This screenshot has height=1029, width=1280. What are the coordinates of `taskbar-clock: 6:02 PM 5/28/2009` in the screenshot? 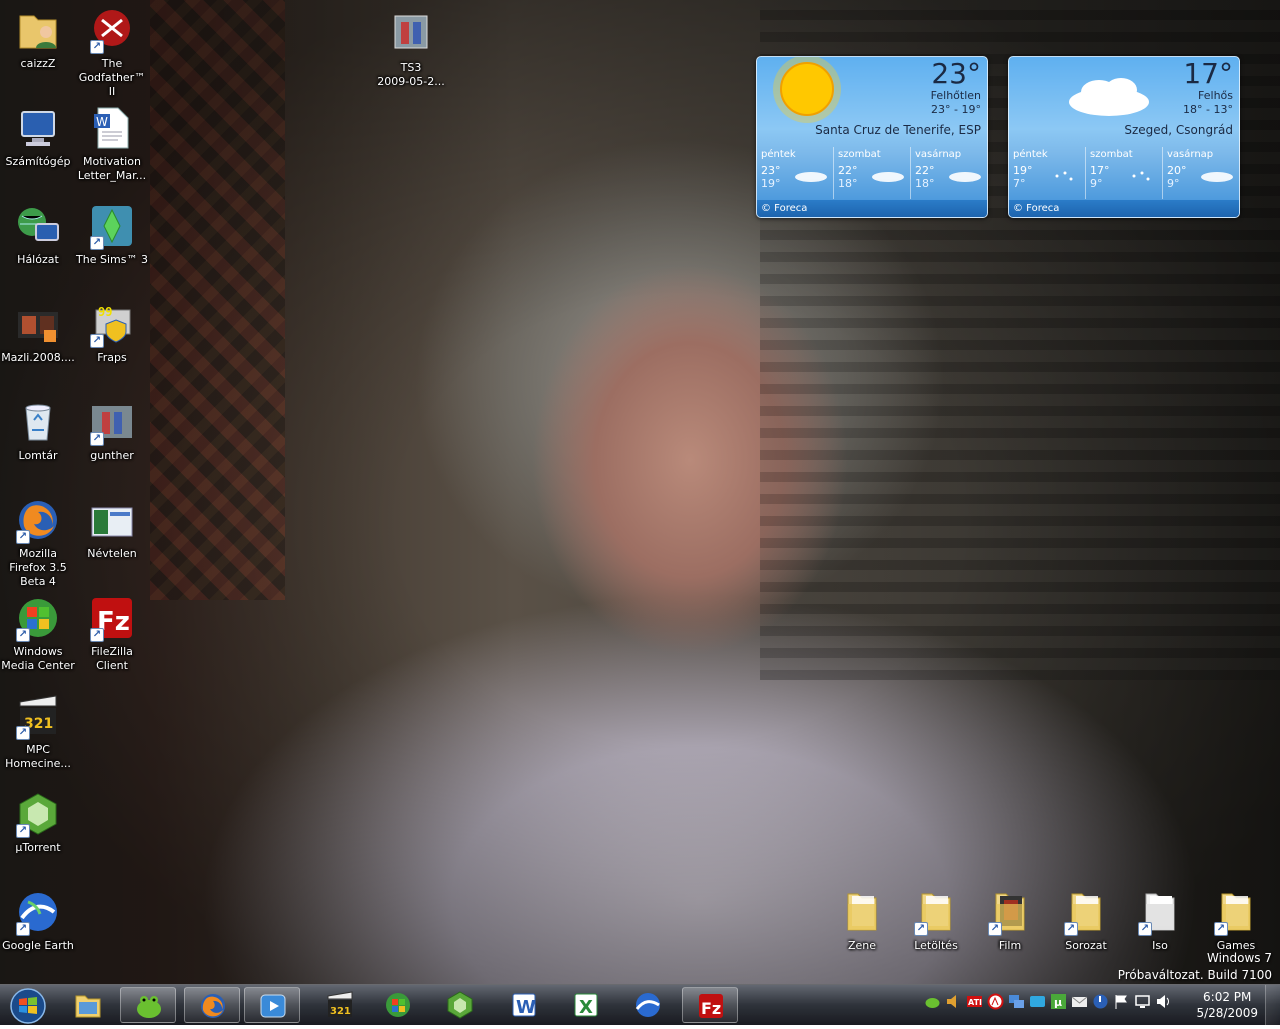 It's located at (1227, 1005).